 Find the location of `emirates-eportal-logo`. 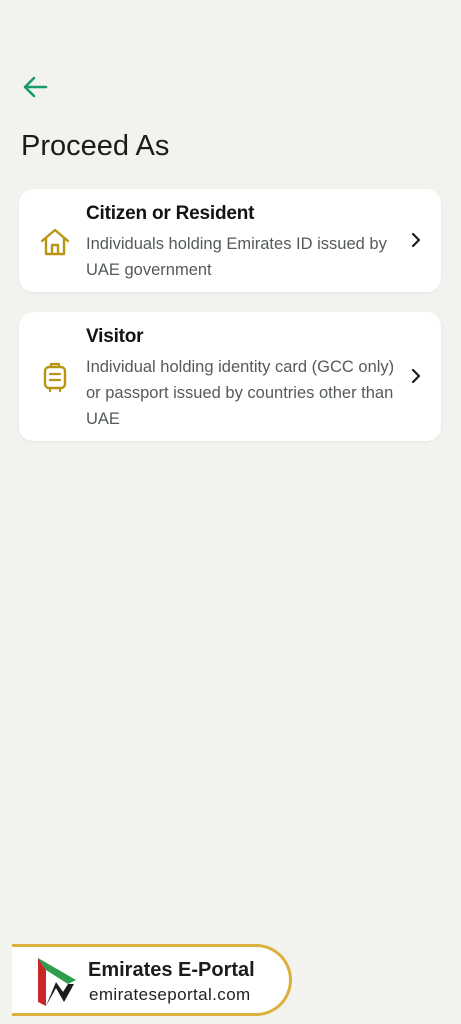

emirates-eportal-logo is located at coordinates (57, 982).